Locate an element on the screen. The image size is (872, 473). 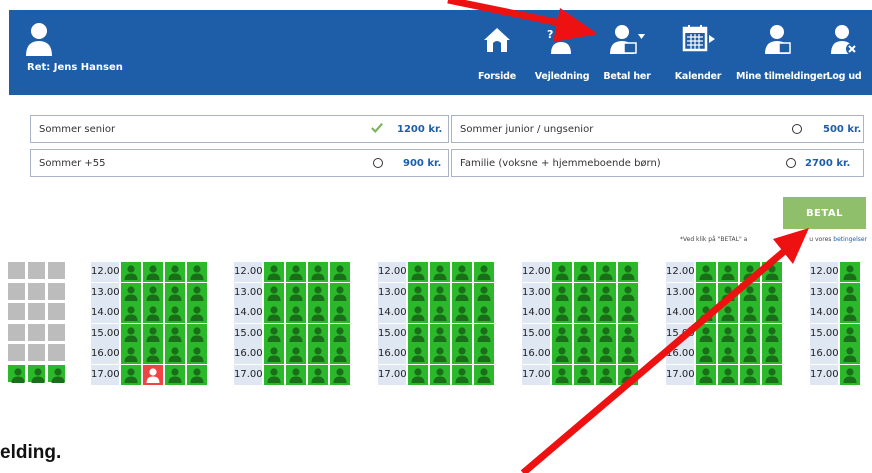
nav-vejledning: ? Vejledning is located at coordinates (562, 53).